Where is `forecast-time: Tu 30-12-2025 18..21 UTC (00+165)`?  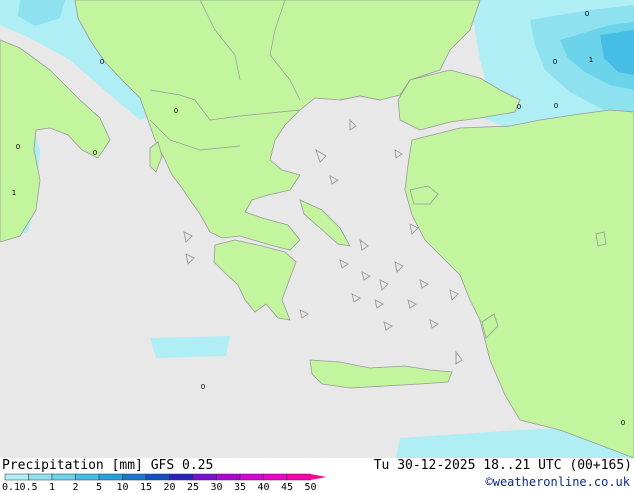
forecast-time: Tu 30-12-2025 18..21 UTC (00+165) is located at coordinates (502, 465).